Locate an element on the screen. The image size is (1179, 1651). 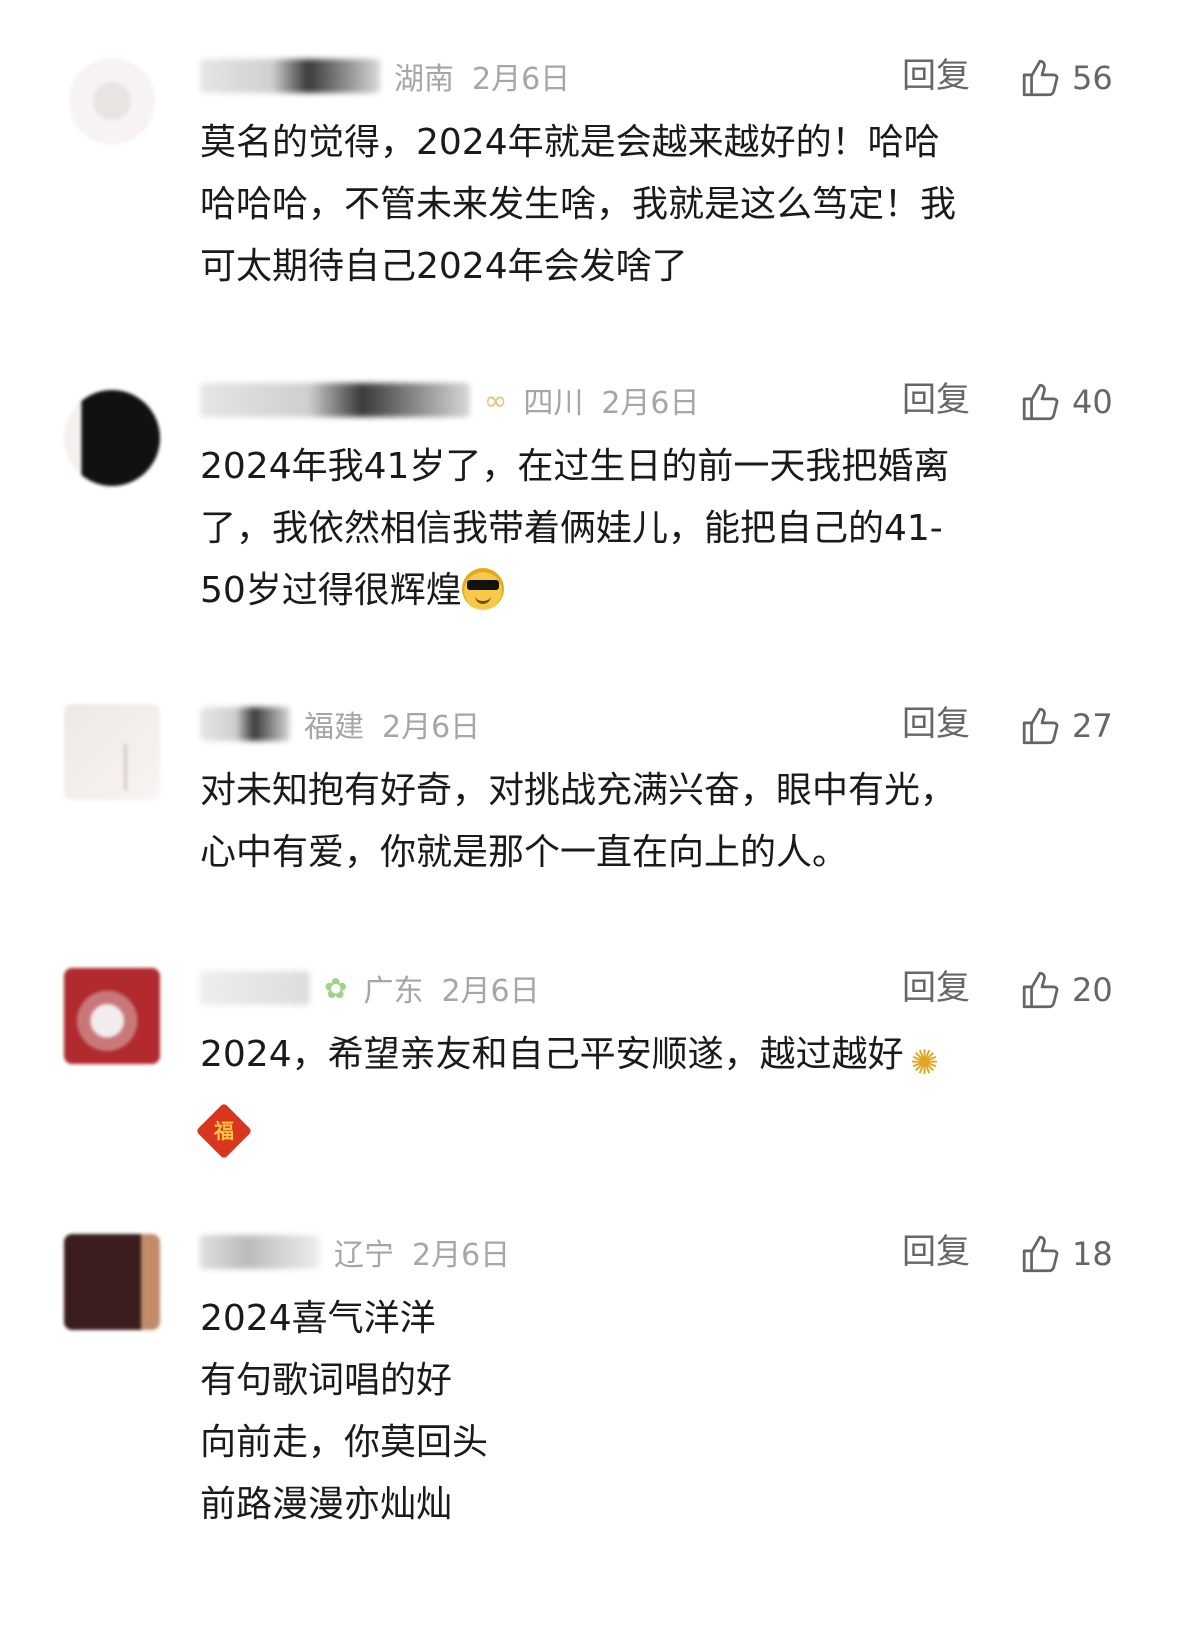
like-button: 27 is located at coordinates (1066, 726).